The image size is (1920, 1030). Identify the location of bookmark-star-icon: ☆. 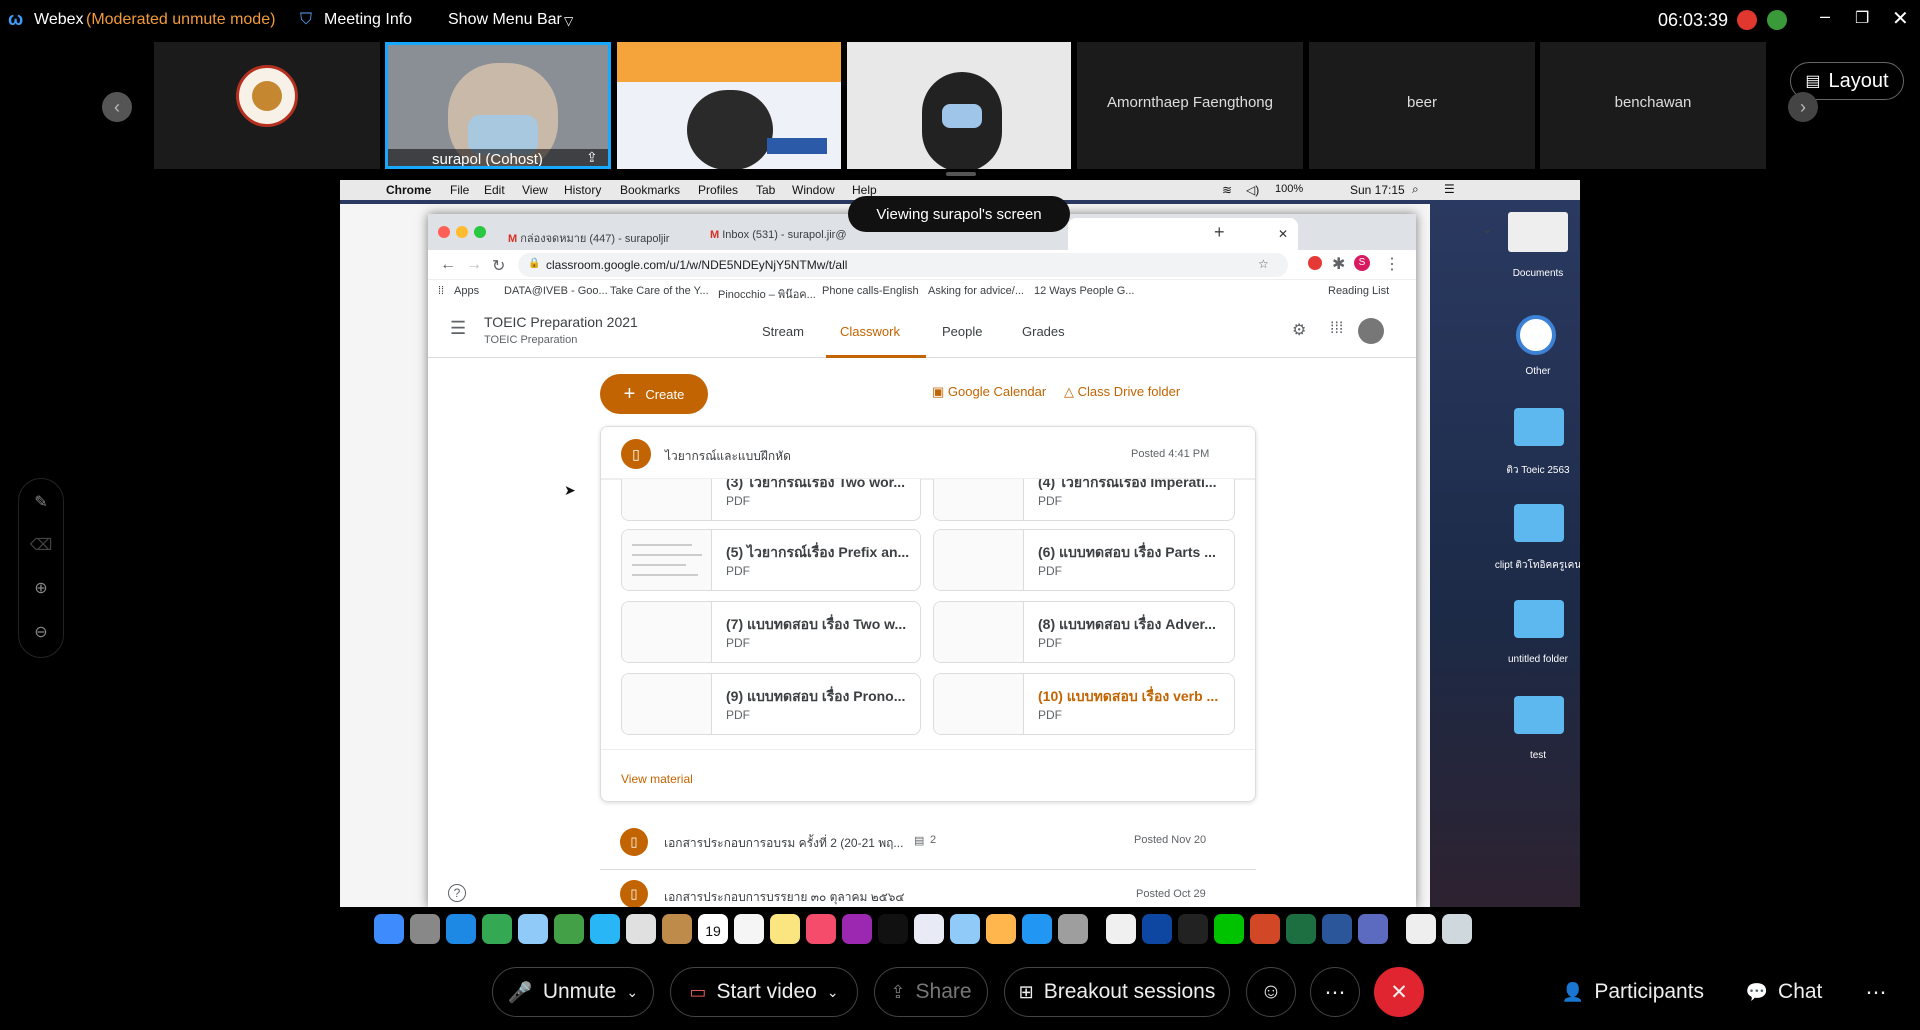
(1263, 264).